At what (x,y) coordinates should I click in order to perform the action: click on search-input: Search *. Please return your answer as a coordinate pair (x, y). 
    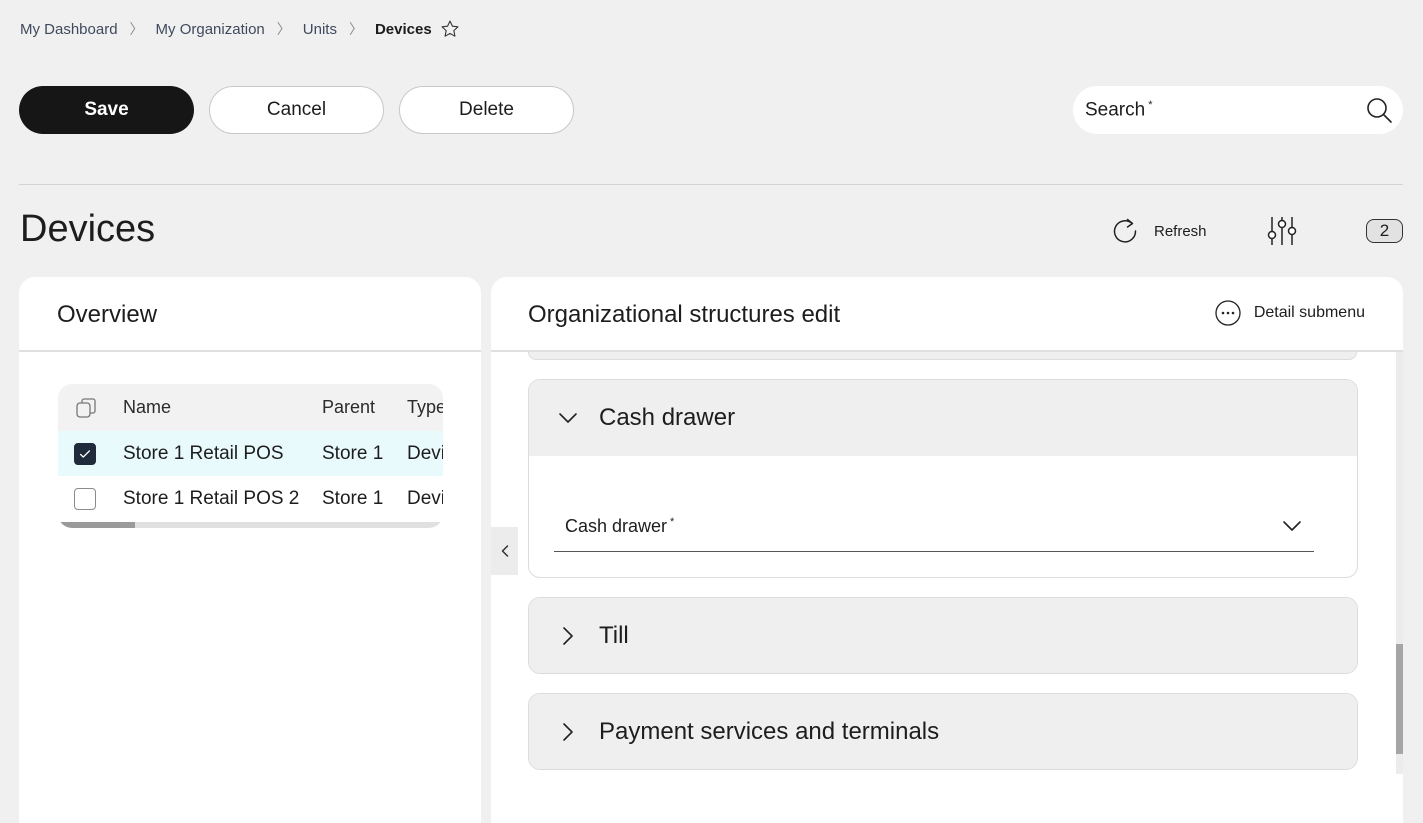
    Looking at the image, I should click on (1238, 110).